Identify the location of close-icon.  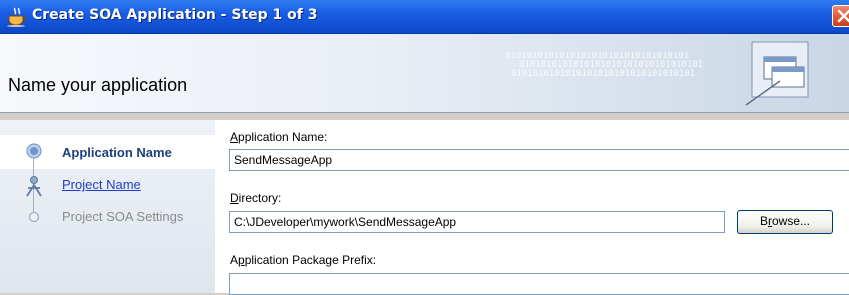
(843, 16).